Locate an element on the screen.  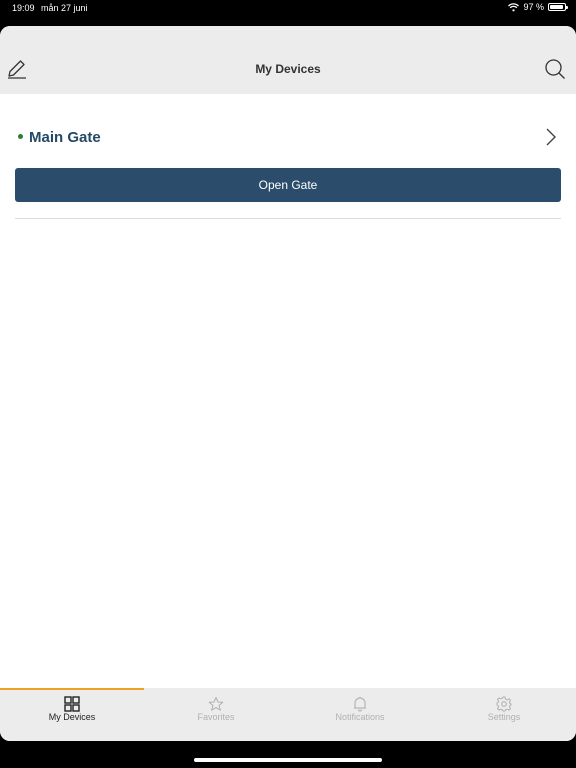
chevron-right-icon is located at coordinates (551, 137).